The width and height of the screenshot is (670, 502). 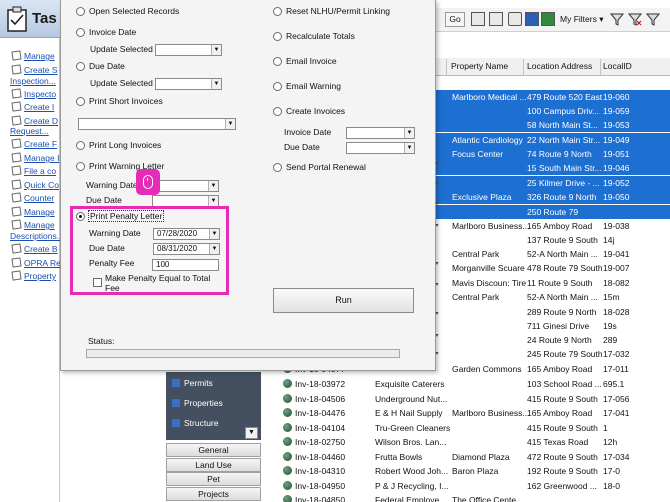 What do you see at coordinates (343, 300) in the screenshot?
I see `run-button: Run` at bounding box center [343, 300].